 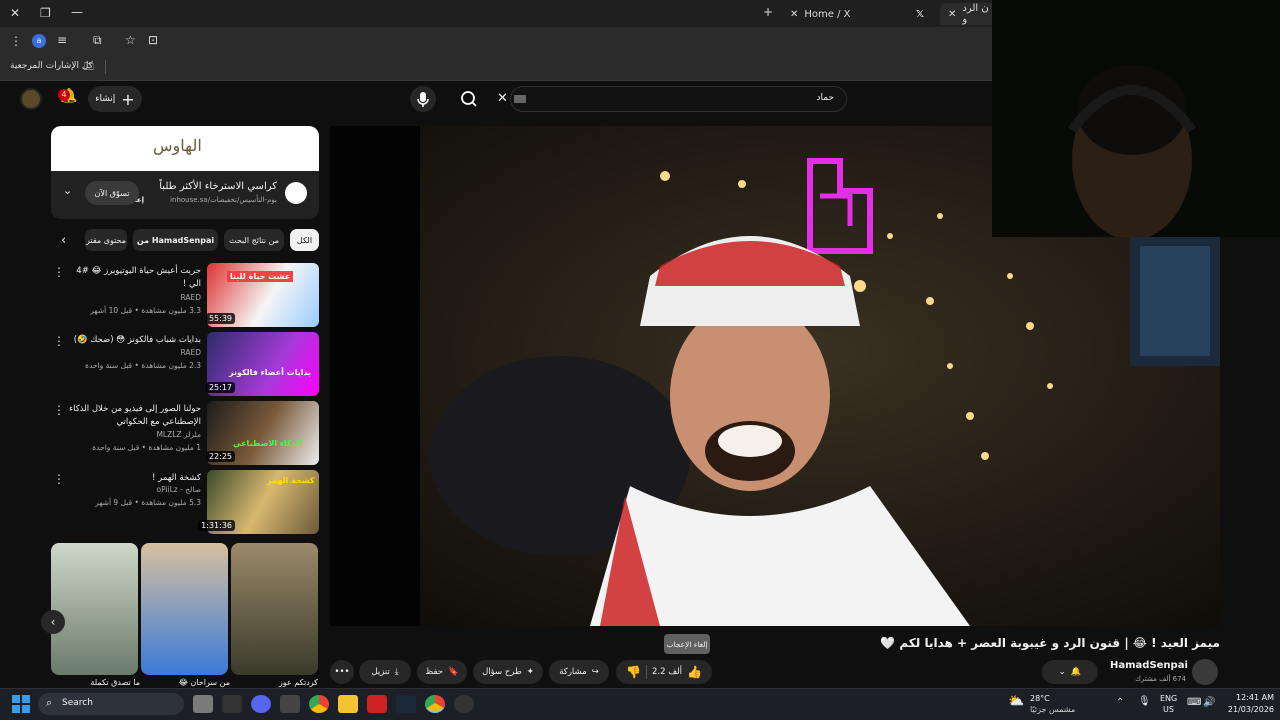 What do you see at coordinates (342, 672) in the screenshot?
I see `more-actions-button: •••` at bounding box center [342, 672].